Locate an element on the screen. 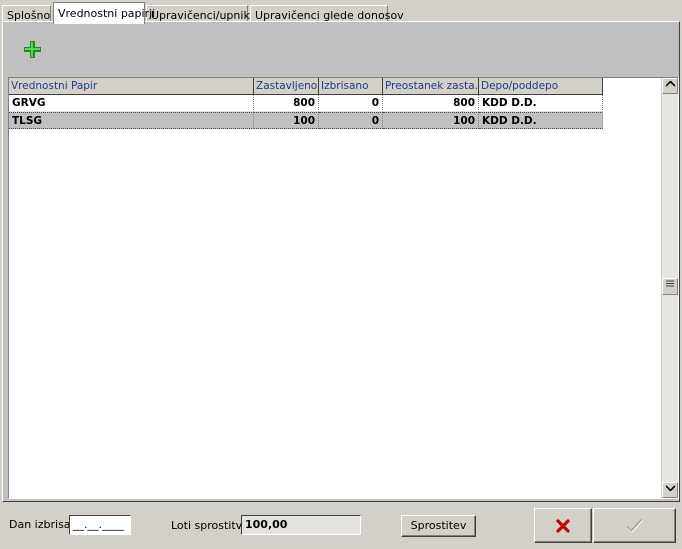 This screenshot has height=549, width=682. dan-izbrisa-input: __.__.____ is located at coordinates (100, 525).